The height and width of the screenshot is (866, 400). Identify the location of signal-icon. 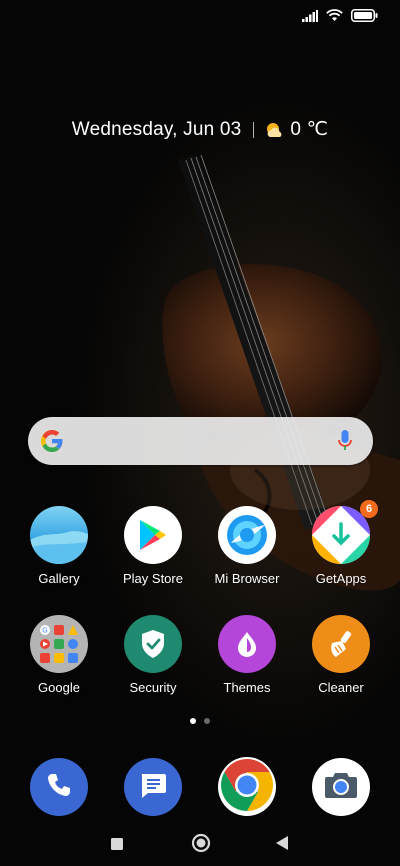
(310, 18).